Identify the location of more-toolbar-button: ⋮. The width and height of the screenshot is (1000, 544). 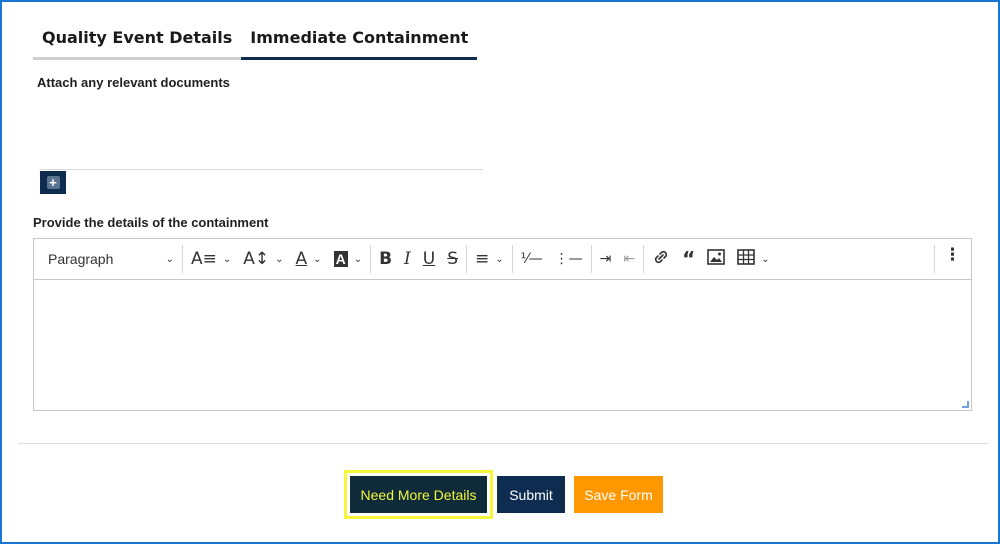
(947, 259).